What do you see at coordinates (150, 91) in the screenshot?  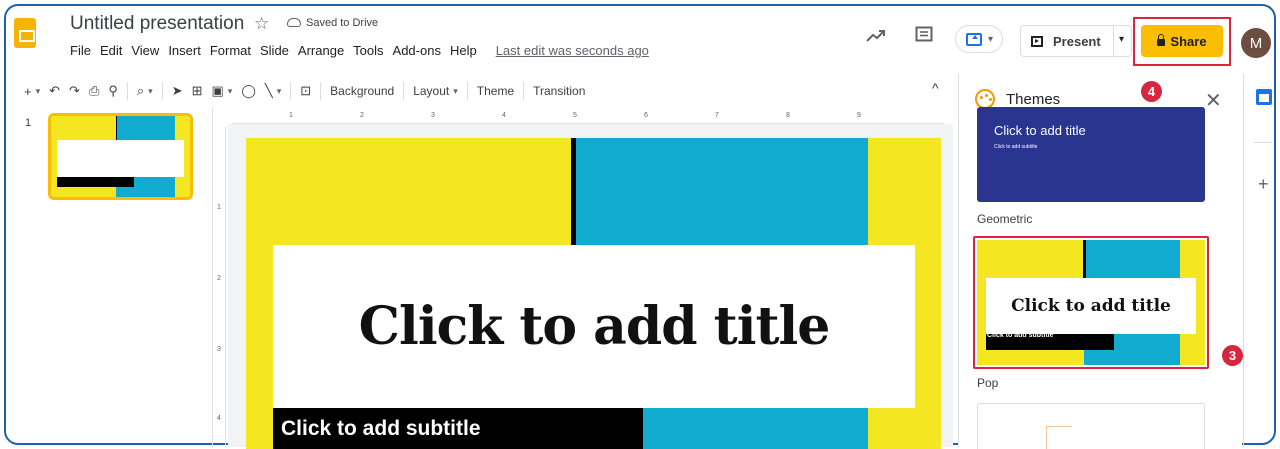 I see `zoom-chevron-icon: ▾` at bounding box center [150, 91].